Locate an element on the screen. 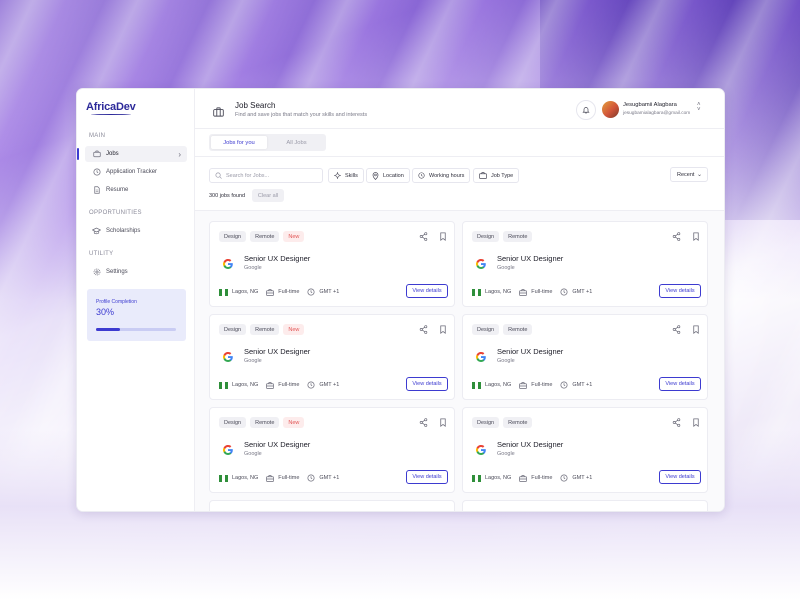  filter-label: Working hours is located at coordinates (447, 175).